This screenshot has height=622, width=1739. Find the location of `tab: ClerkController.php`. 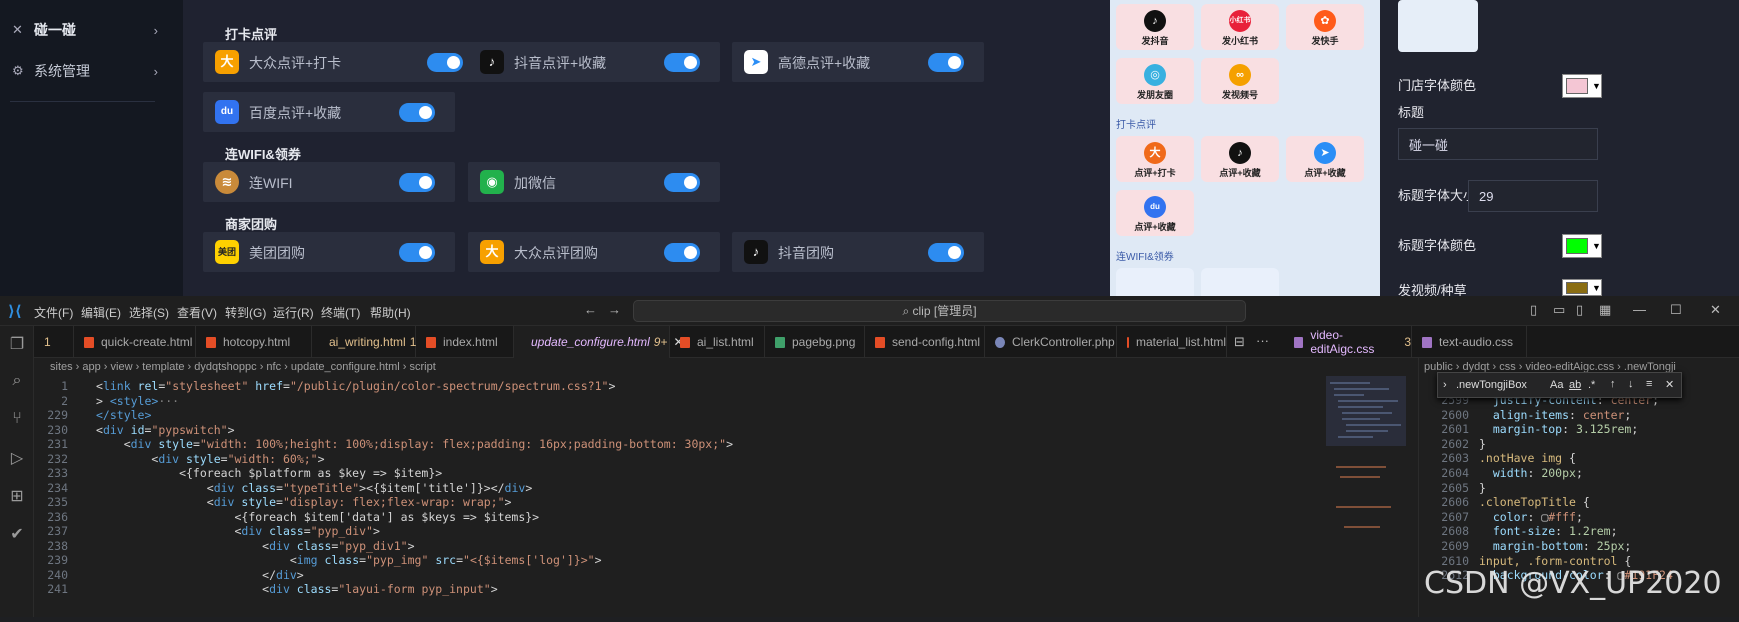

tab: ClerkController.php is located at coordinates (1051, 342).